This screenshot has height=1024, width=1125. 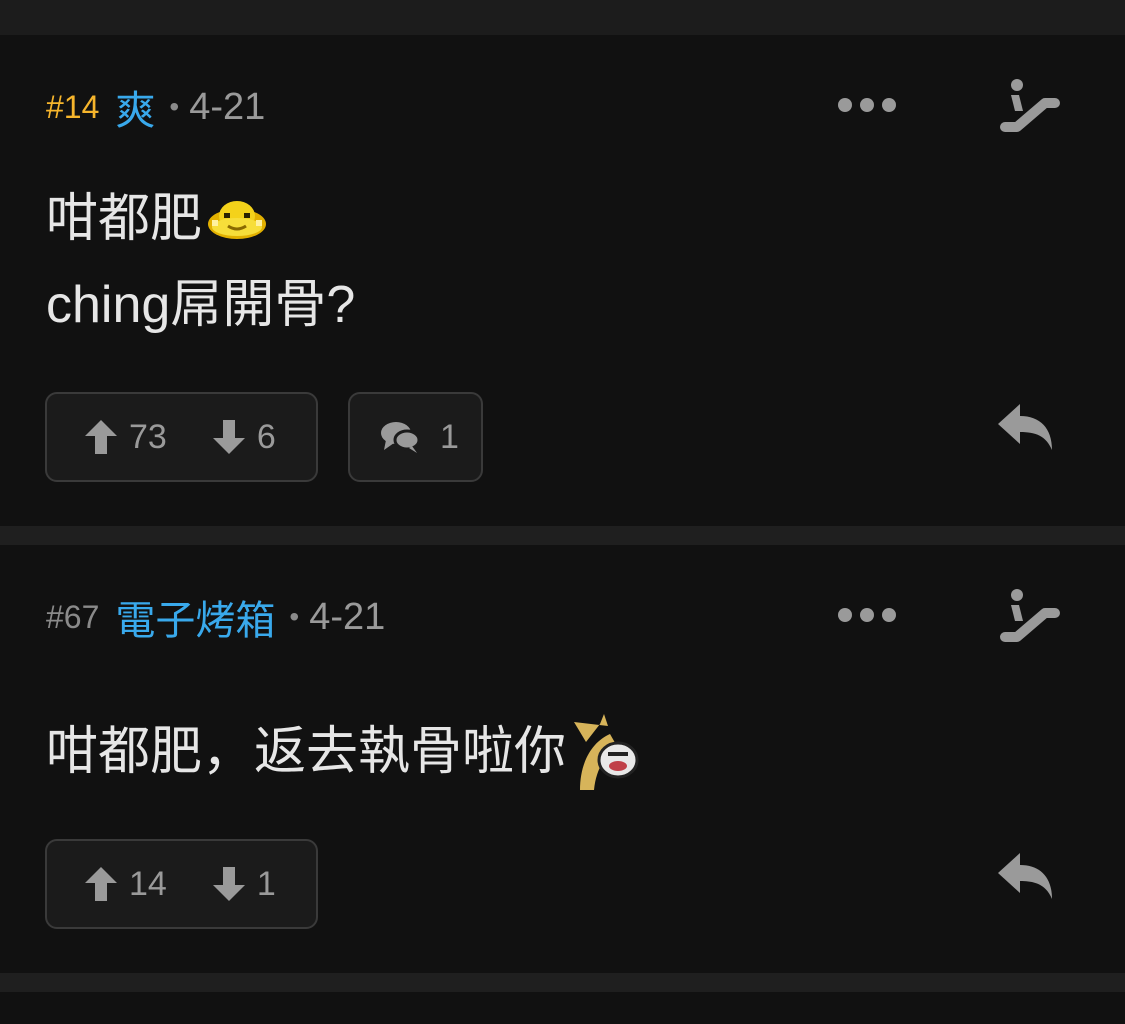 I want to click on username-link: 爽, so click(x=135, y=107).